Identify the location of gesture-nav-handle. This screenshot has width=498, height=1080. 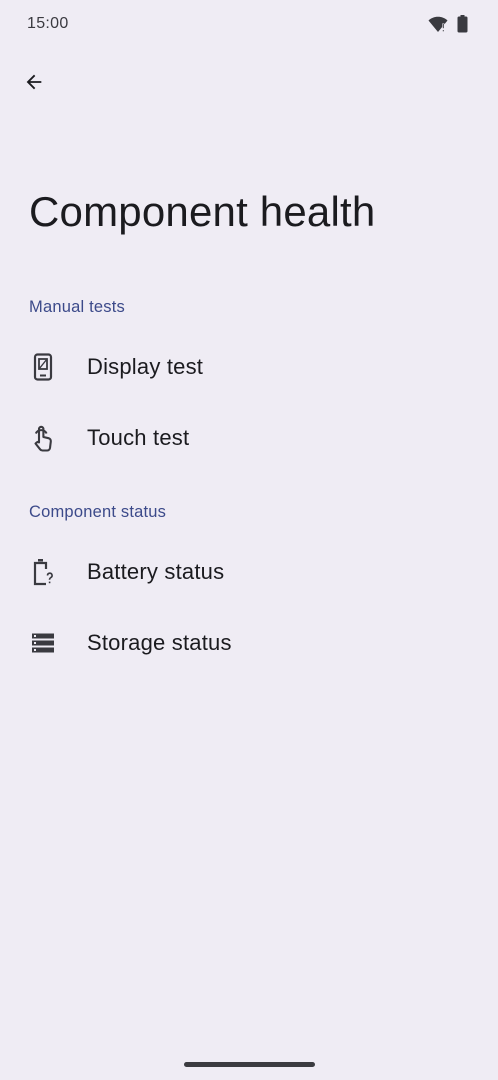
(249, 1064).